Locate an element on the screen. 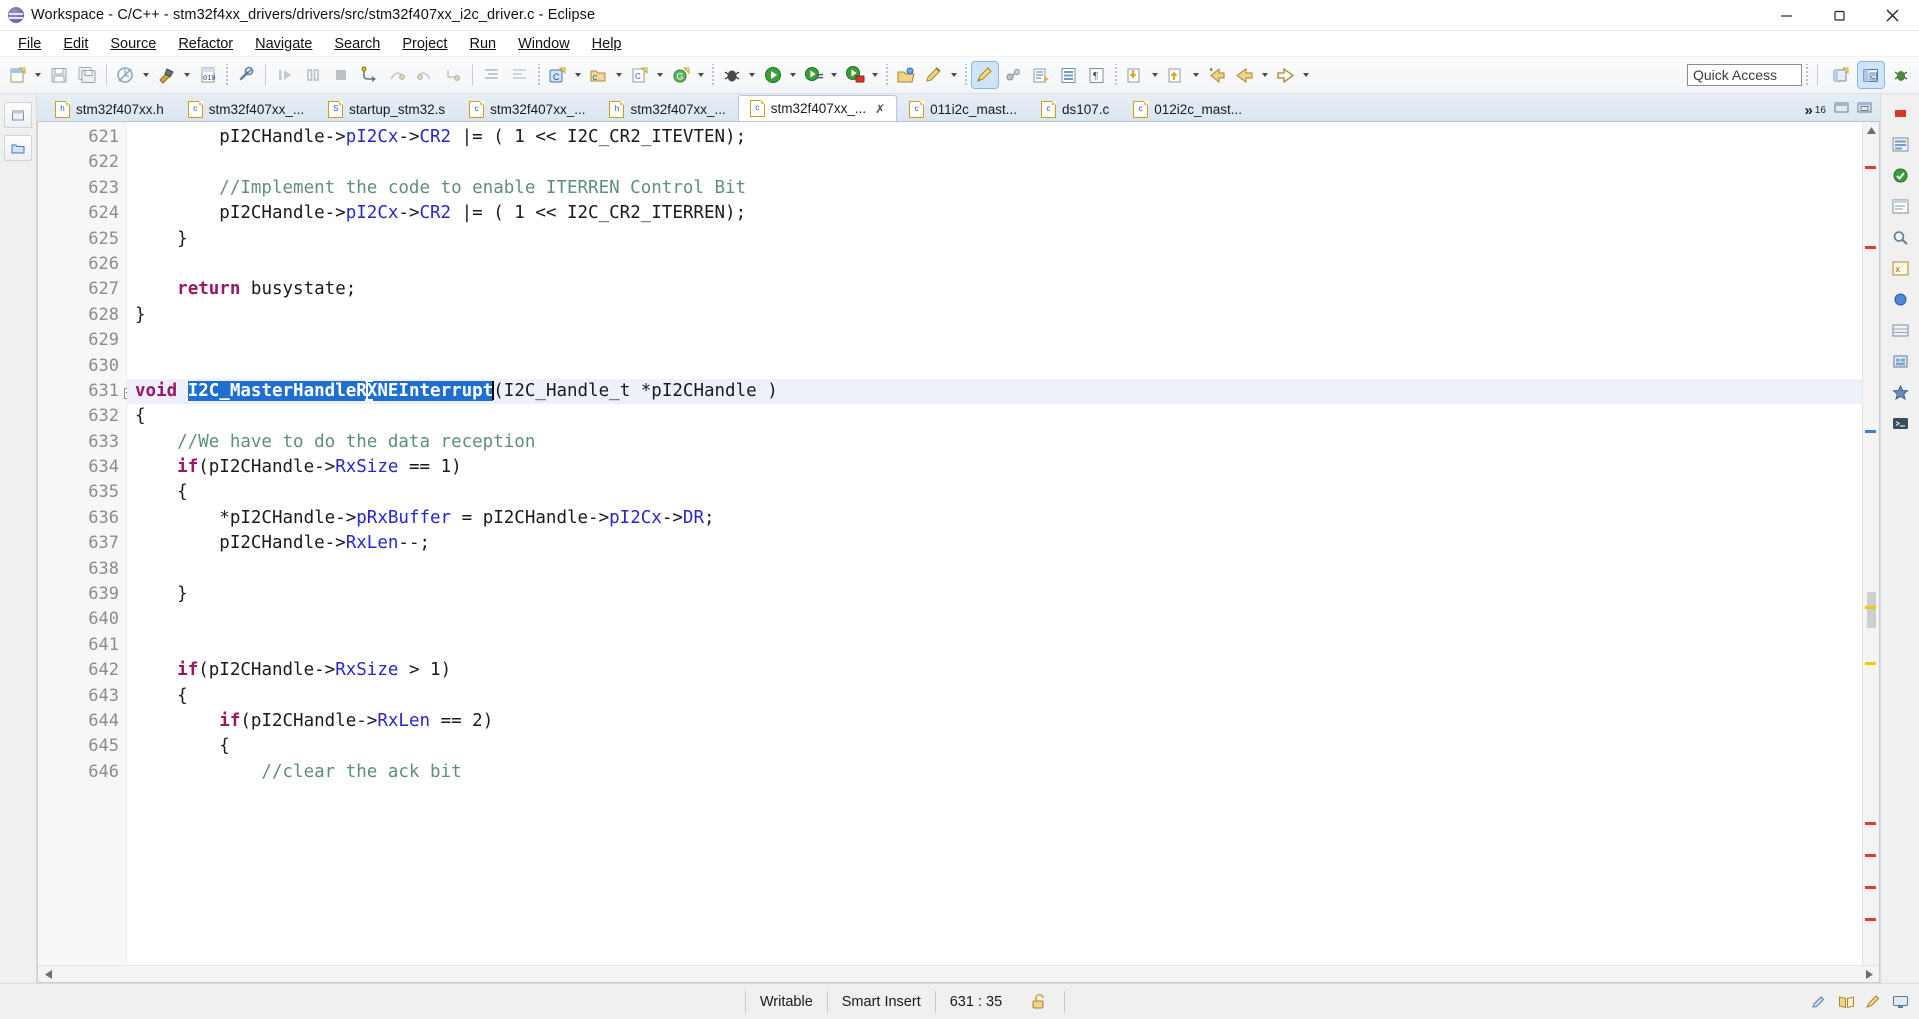 Image resolution: width=1919 pixels, height=1019 pixels. open-type-icon is located at coordinates (906, 75).